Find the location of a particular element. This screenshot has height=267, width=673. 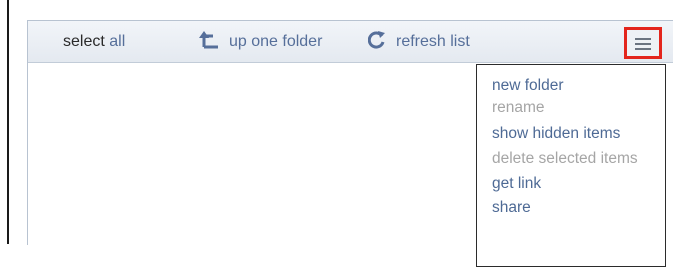

menu-bar-bottom is located at coordinates (643, 49).